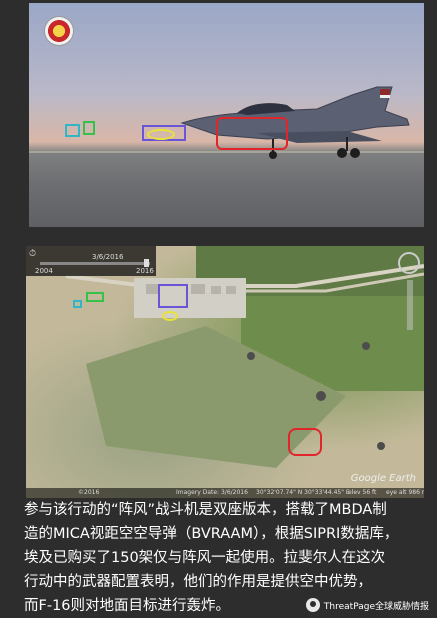  Describe the element at coordinates (77, 304) in the screenshot. I see `map-cyan-box` at that location.